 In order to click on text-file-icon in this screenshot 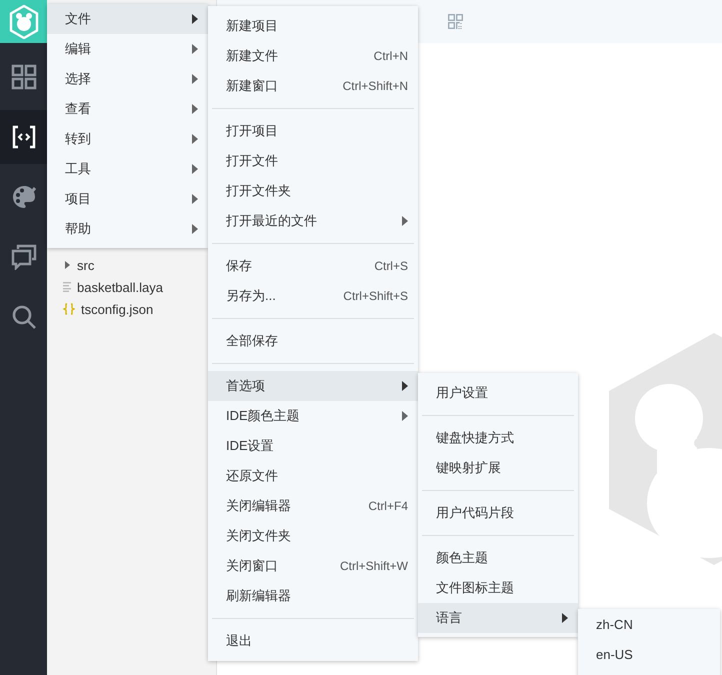, I will do `click(67, 287)`.